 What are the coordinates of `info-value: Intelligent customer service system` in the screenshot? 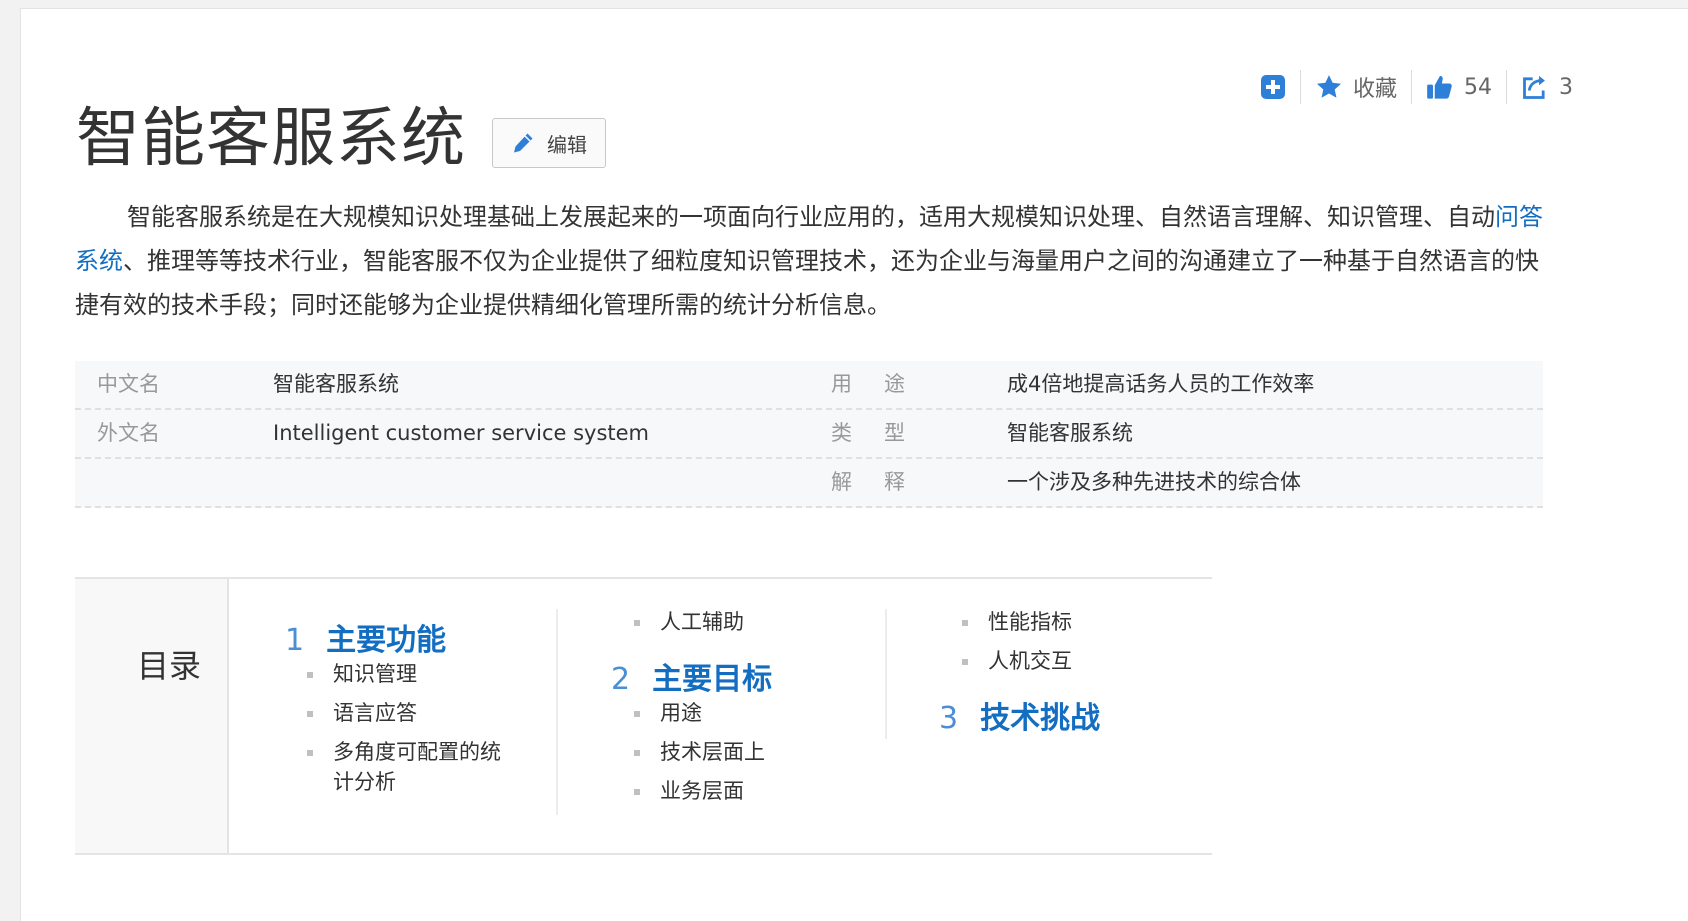 It's located at (461, 433).